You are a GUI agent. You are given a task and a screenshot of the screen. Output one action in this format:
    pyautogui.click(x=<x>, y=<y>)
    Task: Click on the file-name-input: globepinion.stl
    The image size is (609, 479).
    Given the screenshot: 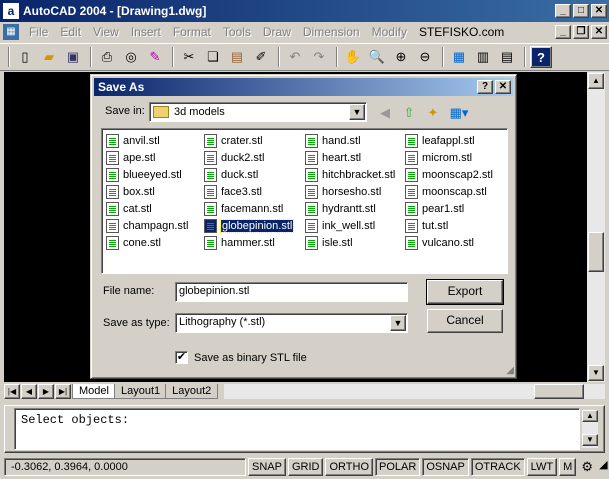 What is the action you would take?
    pyautogui.click(x=291, y=292)
    